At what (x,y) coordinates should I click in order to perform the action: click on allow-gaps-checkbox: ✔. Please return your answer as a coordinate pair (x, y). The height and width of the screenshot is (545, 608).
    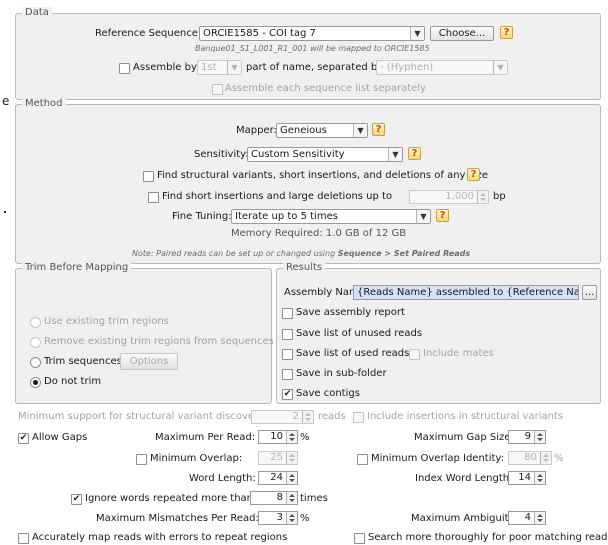
    Looking at the image, I should click on (23, 438).